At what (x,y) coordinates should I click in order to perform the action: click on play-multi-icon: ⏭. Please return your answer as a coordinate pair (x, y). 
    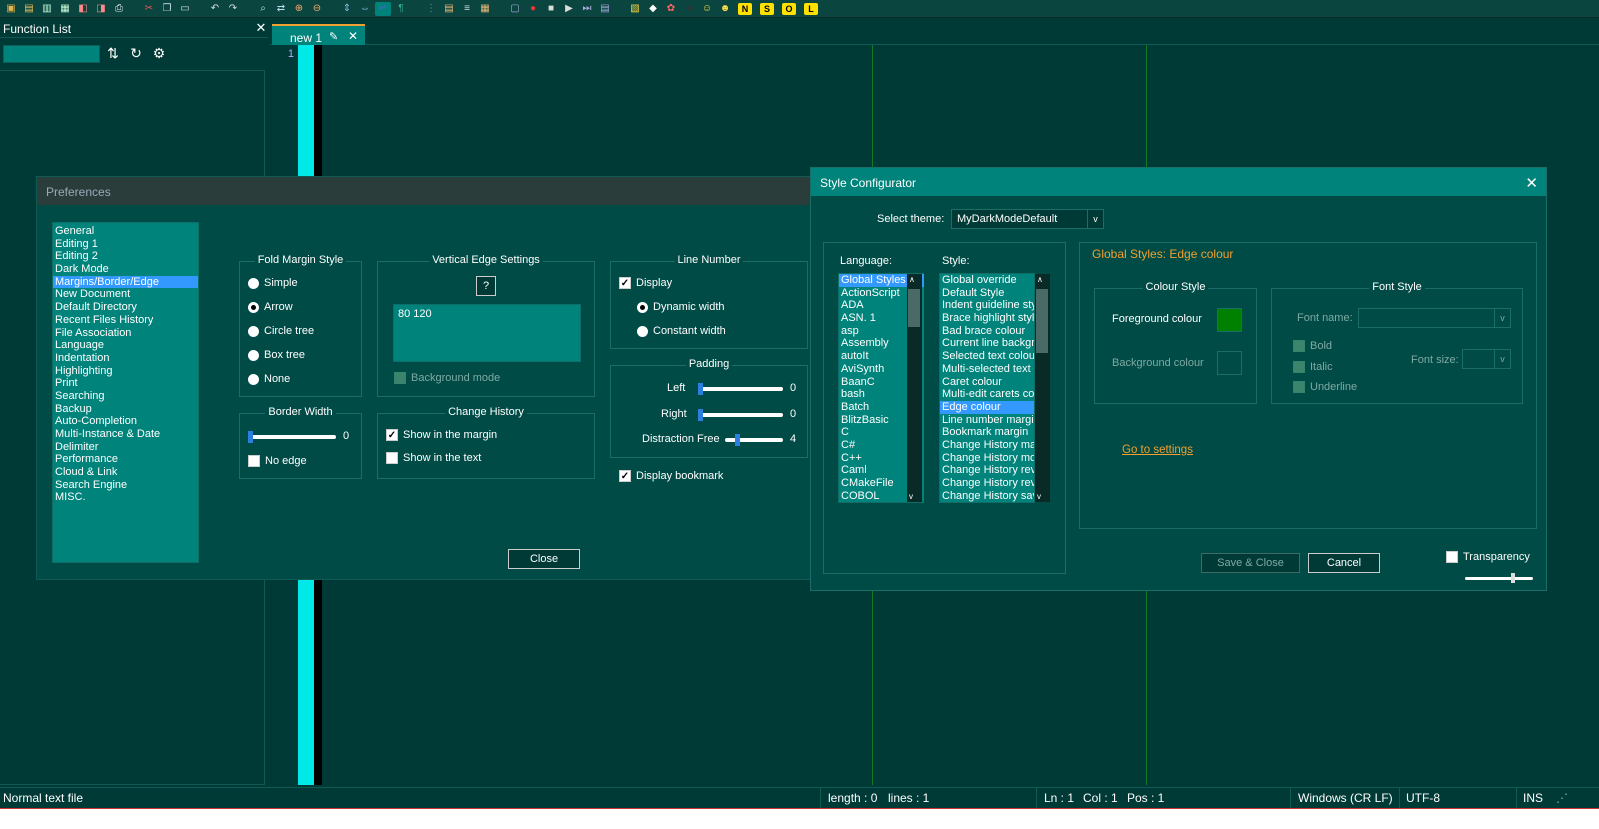
    Looking at the image, I should click on (587, 9).